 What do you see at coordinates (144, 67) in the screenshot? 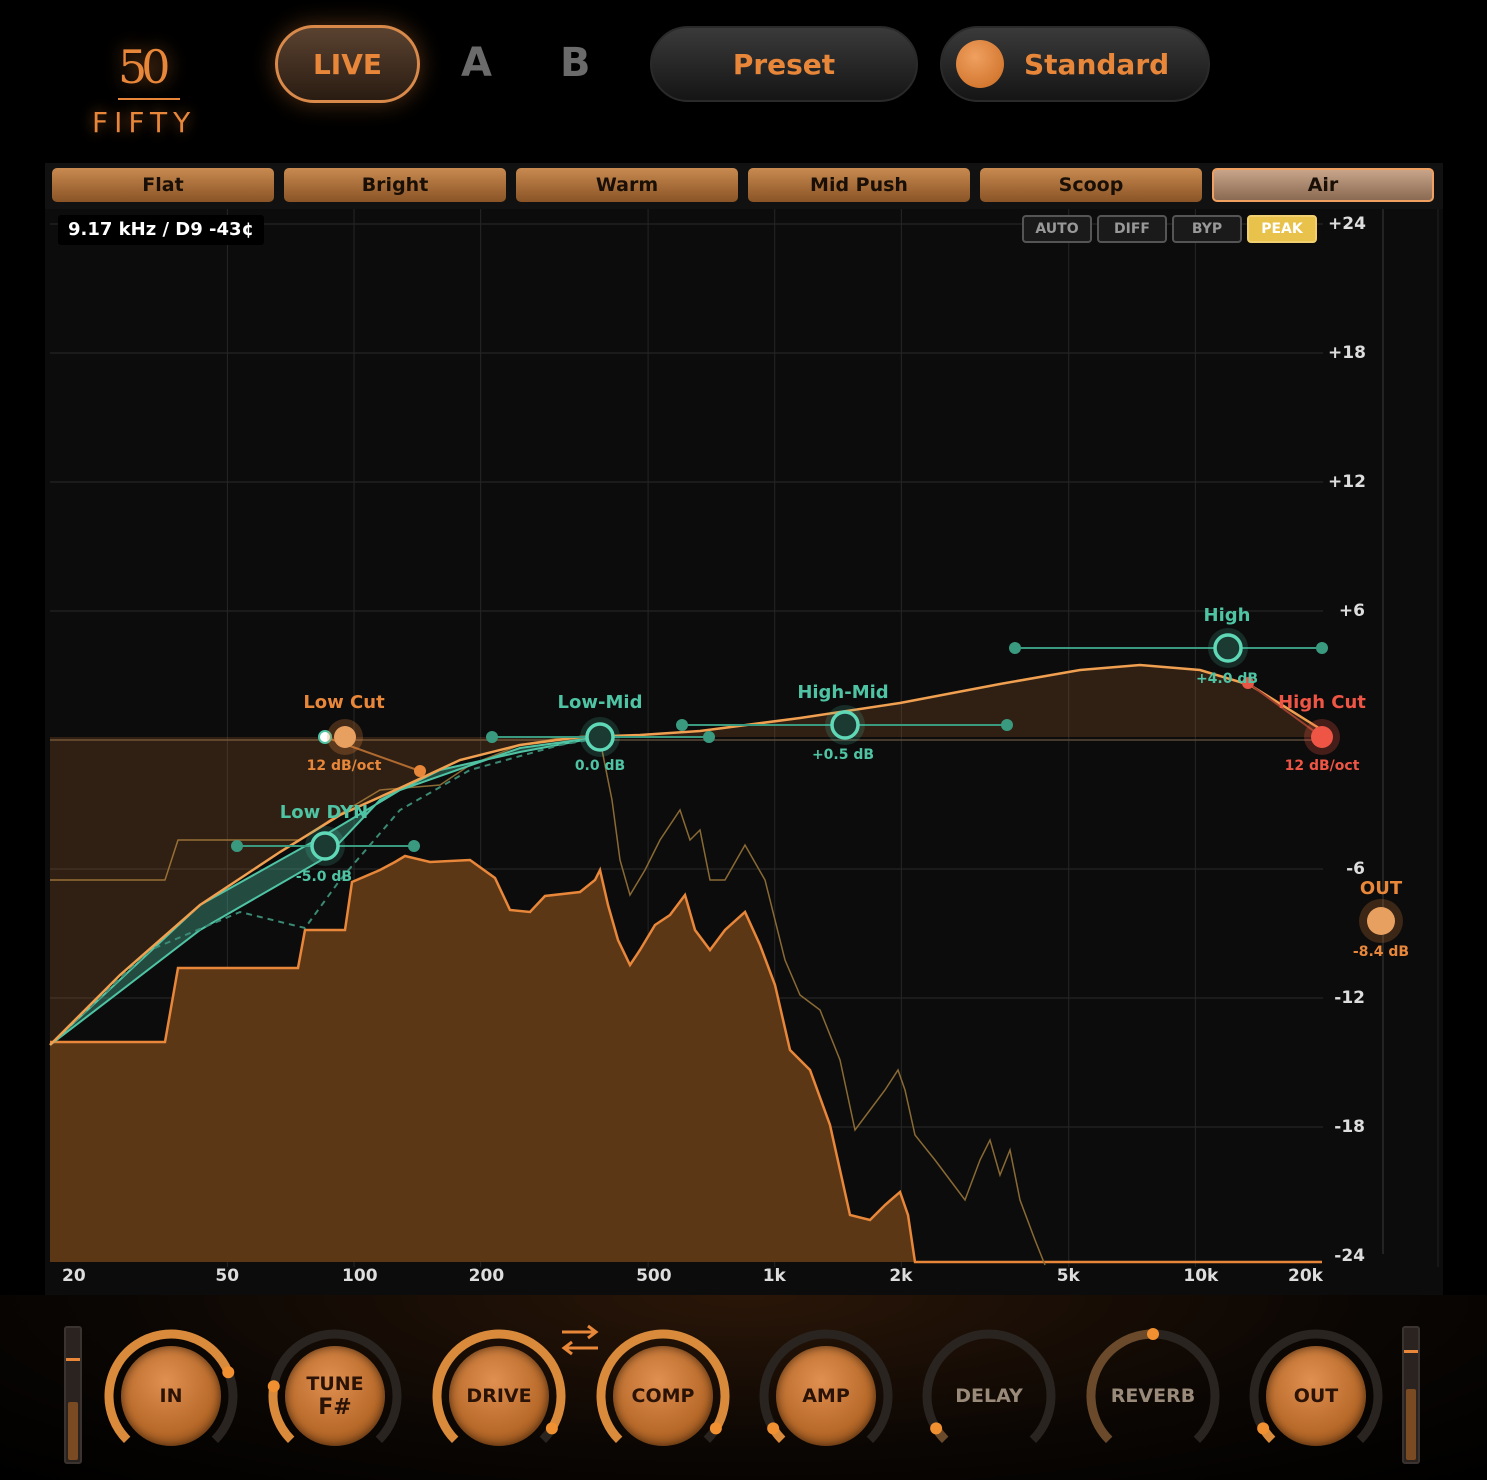
I see `logo-number: 50` at bounding box center [144, 67].